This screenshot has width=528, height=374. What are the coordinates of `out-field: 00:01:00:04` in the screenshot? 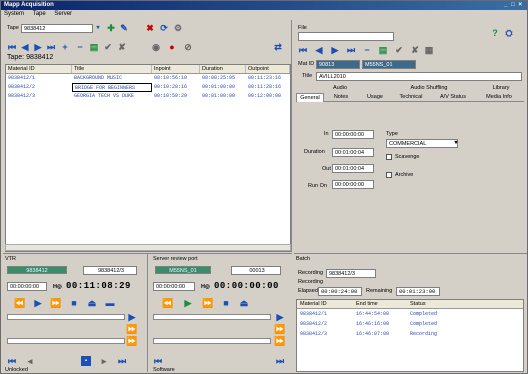 It's located at (353, 168).